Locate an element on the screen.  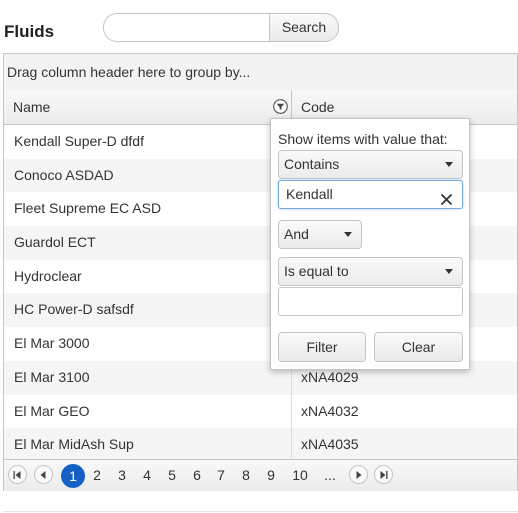
page-number: 3 is located at coordinates (122, 475).